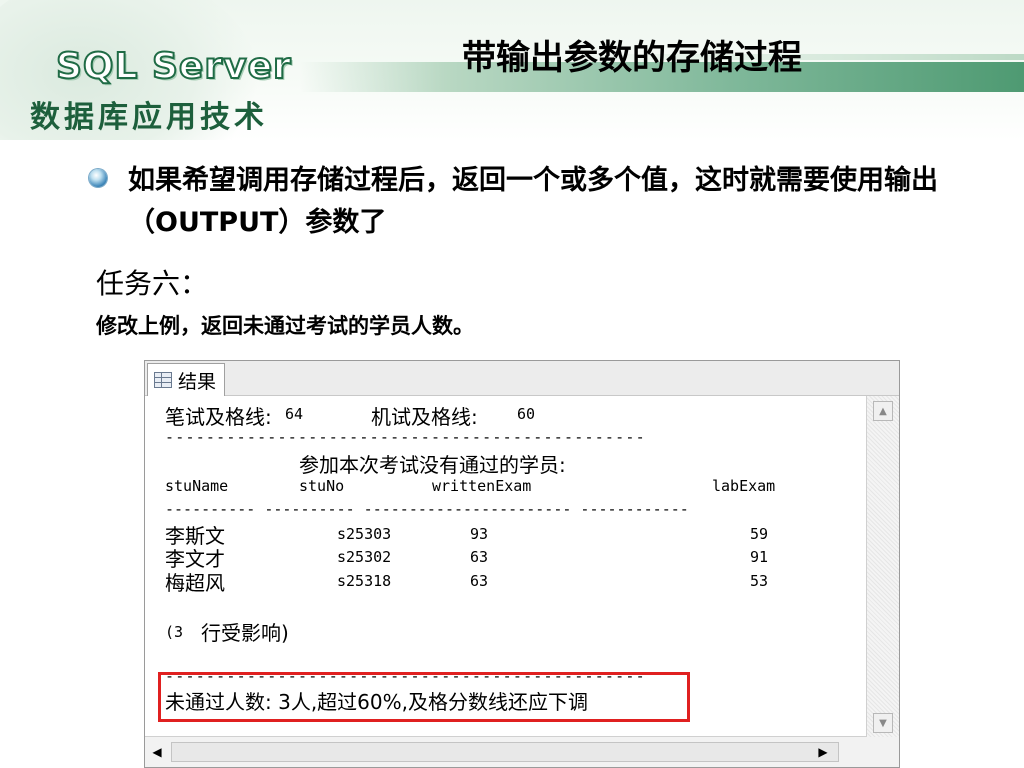 This screenshot has width=1024, height=768. What do you see at coordinates (883, 752) in the screenshot?
I see `scrollbar-corner` at bounding box center [883, 752].